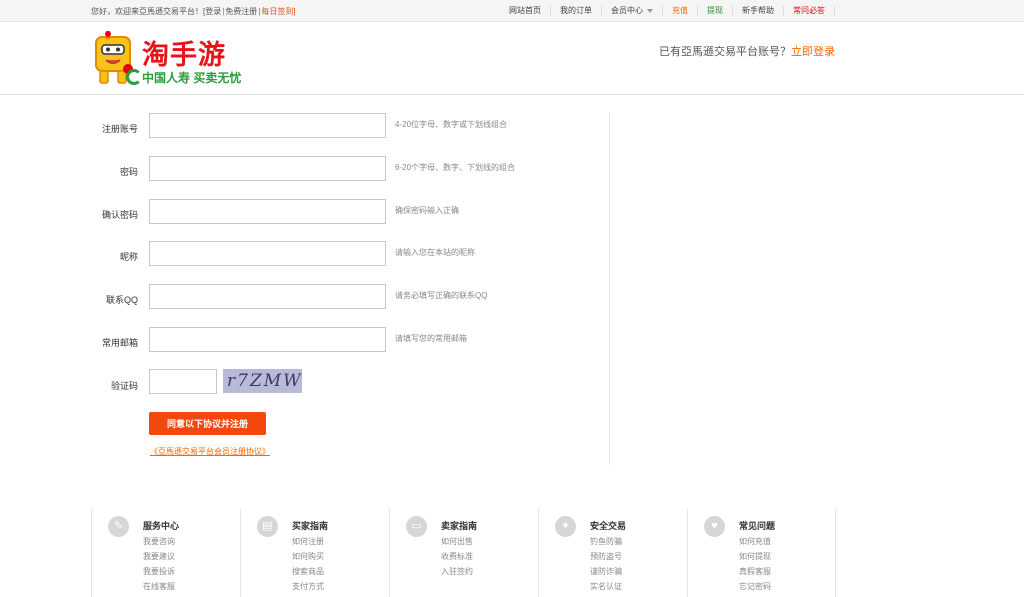 This screenshot has width=1024, height=597. I want to click on footer-link: 入驻签约, so click(457, 571).